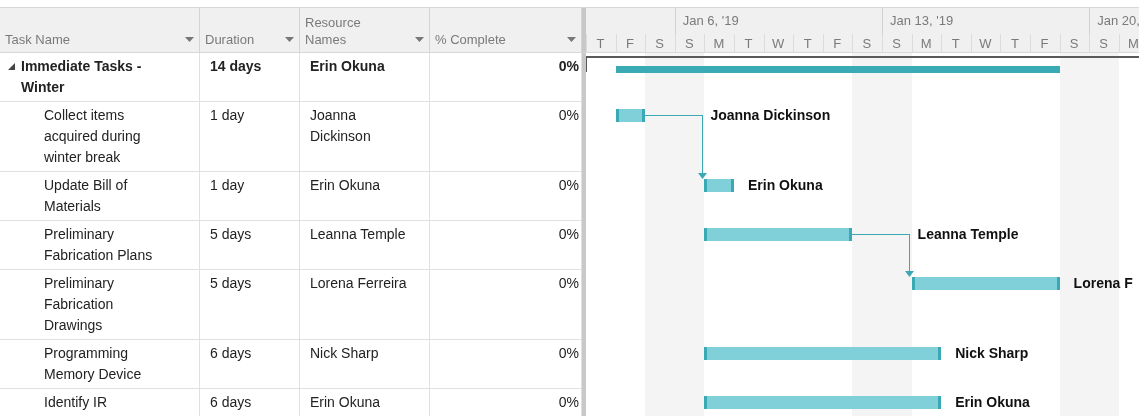  What do you see at coordinates (93, 136) in the screenshot?
I see `task-name: Collect items acquired during winter break` at bounding box center [93, 136].